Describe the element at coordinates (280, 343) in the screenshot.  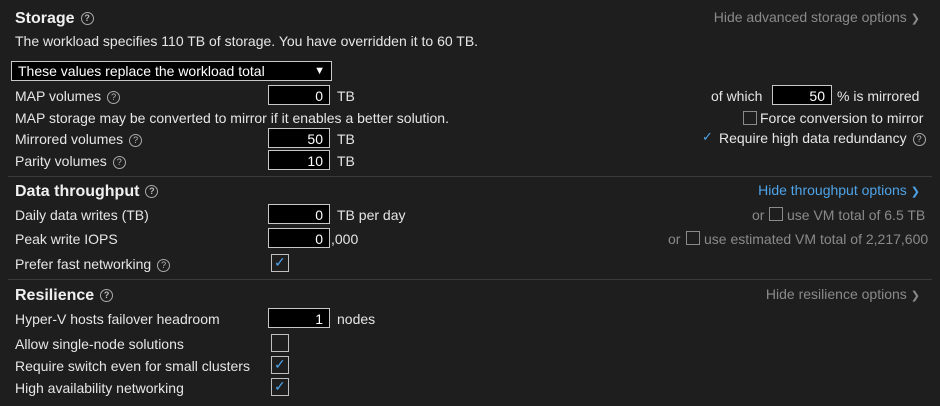
I see `single-node-checkbox` at that location.